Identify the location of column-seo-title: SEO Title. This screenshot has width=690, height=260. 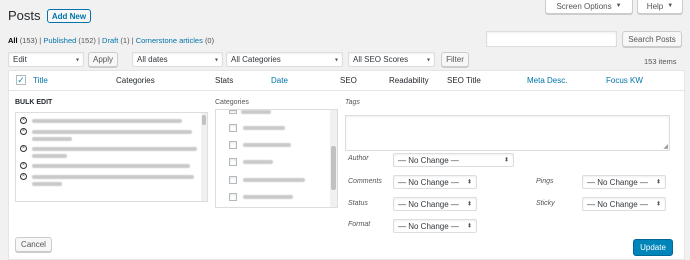
(464, 80).